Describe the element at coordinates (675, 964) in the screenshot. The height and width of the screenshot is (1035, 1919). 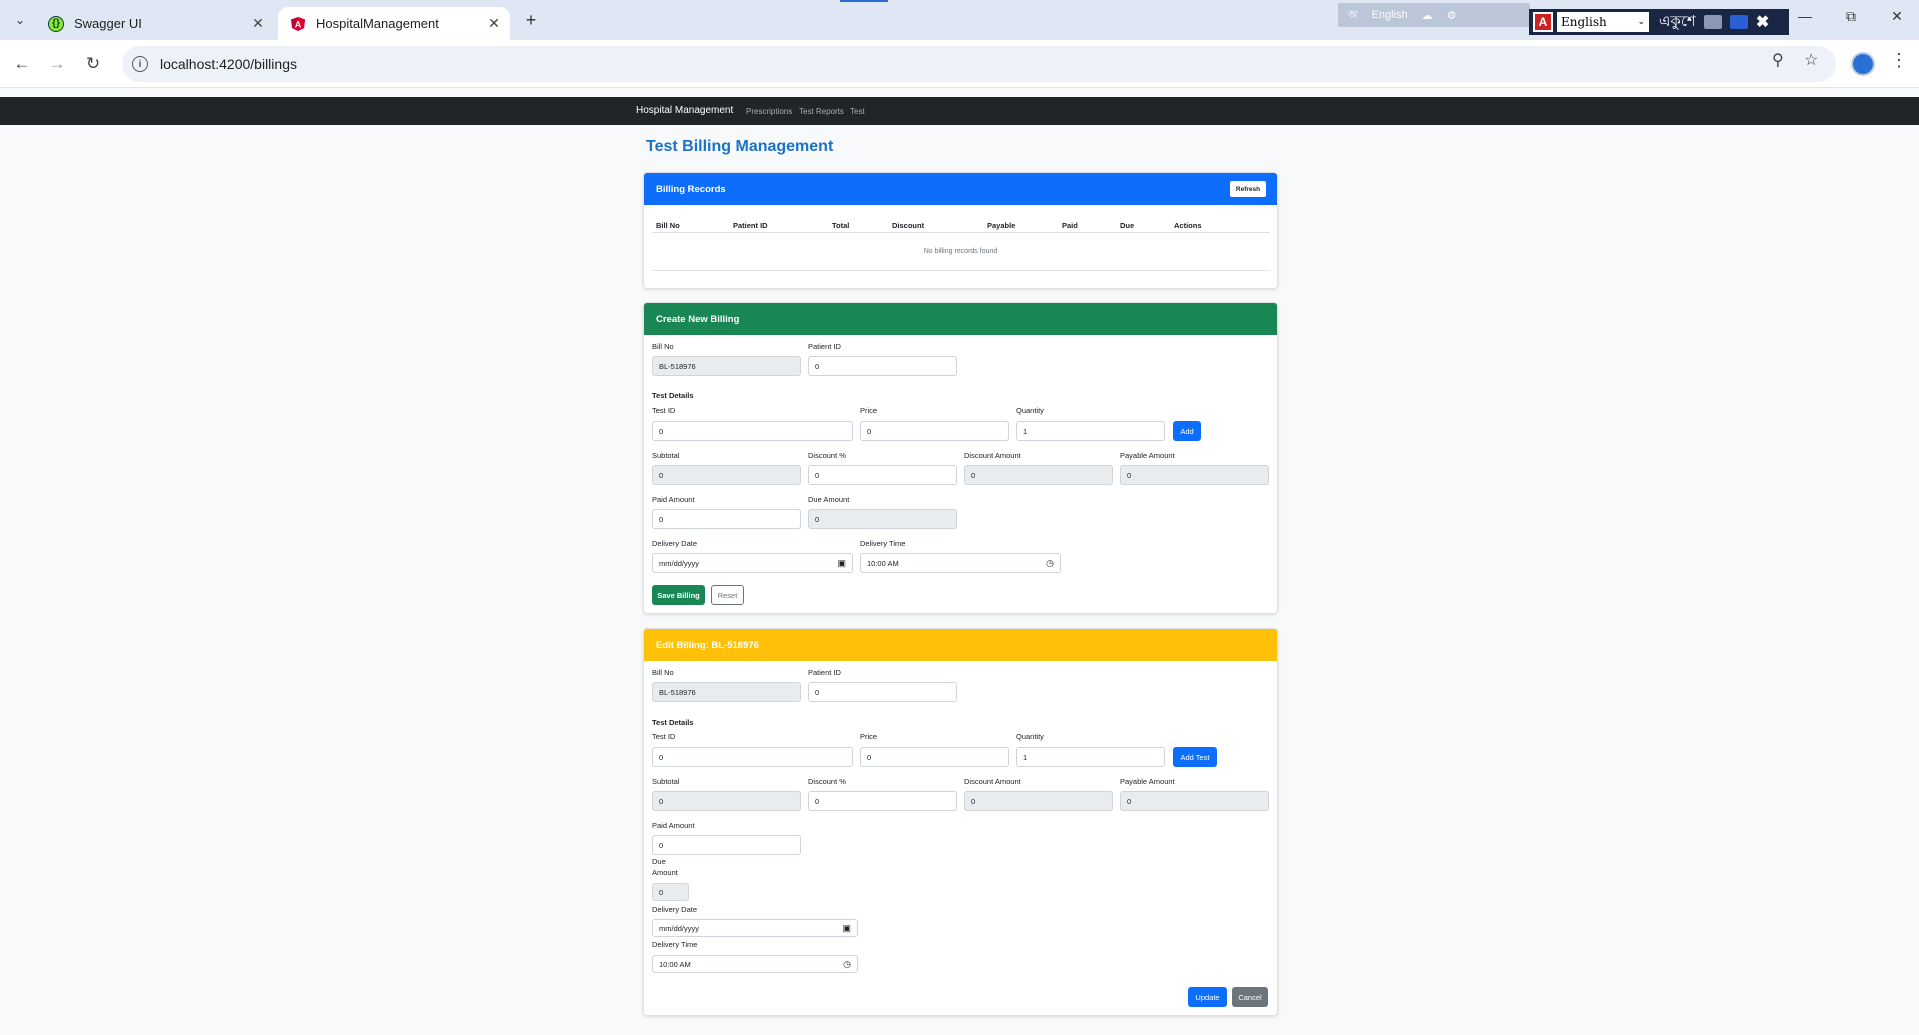
I see `time-value: 10:00 AM` at that location.